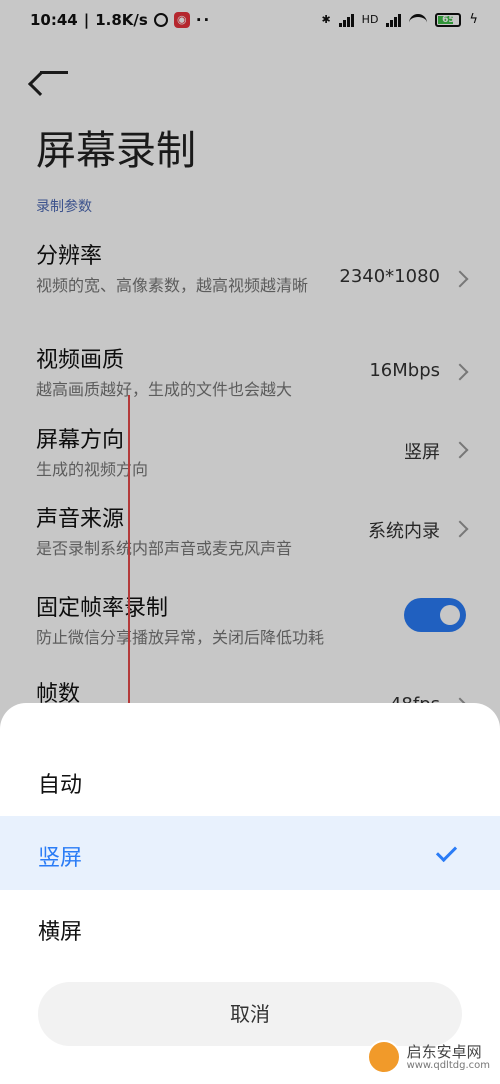  Describe the element at coordinates (250, 927) in the screenshot. I see `option-landscape: 横屏` at that location.